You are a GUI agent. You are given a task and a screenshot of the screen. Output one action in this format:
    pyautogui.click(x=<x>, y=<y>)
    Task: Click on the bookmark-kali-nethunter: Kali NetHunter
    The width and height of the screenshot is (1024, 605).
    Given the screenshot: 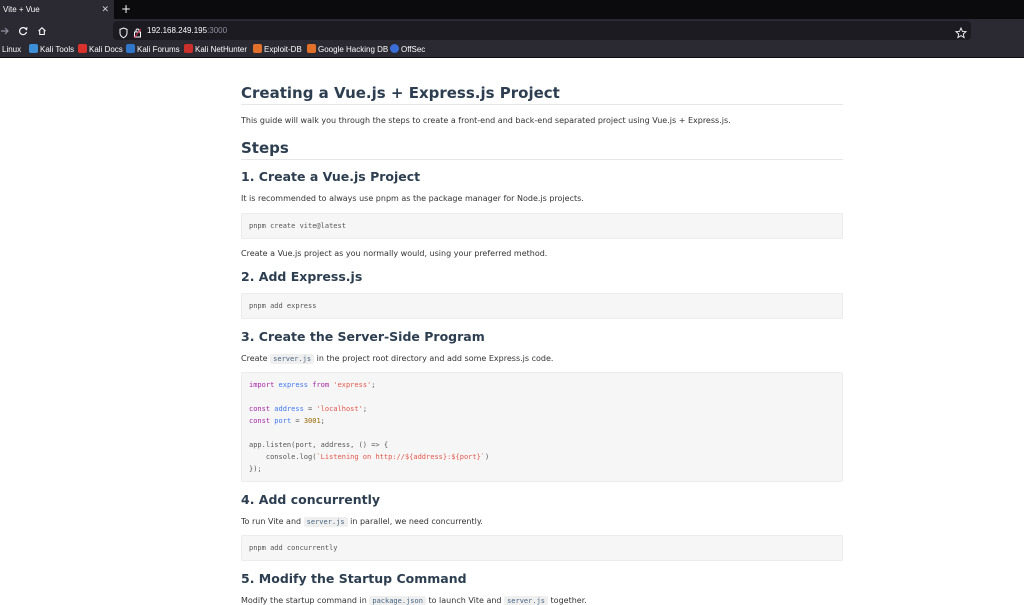 What is the action you would take?
    pyautogui.click(x=215, y=50)
    